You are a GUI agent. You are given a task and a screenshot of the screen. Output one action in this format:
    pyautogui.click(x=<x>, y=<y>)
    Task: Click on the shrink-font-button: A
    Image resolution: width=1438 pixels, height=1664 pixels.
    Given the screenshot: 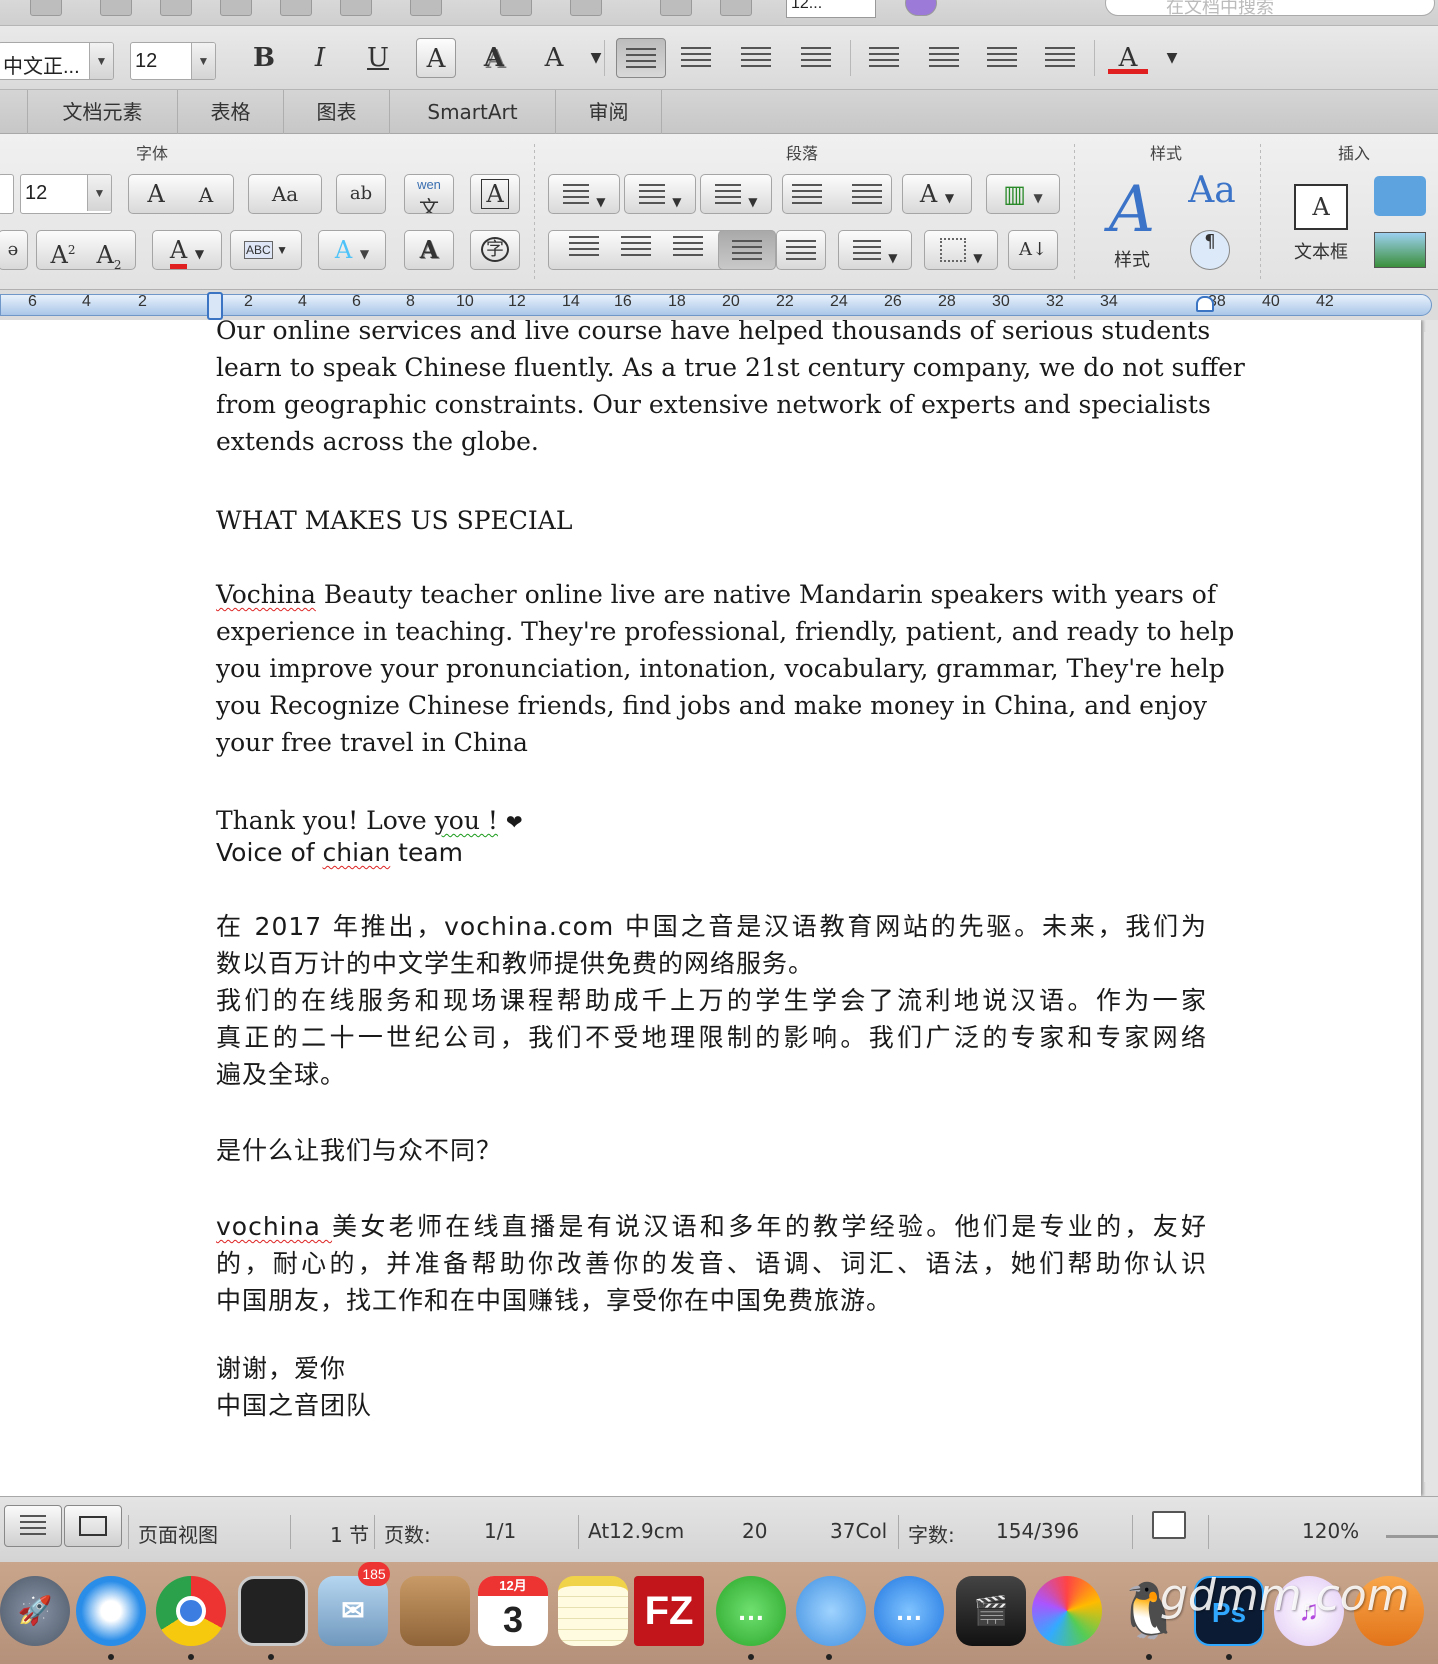 What is the action you would take?
    pyautogui.click(x=206, y=194)
    